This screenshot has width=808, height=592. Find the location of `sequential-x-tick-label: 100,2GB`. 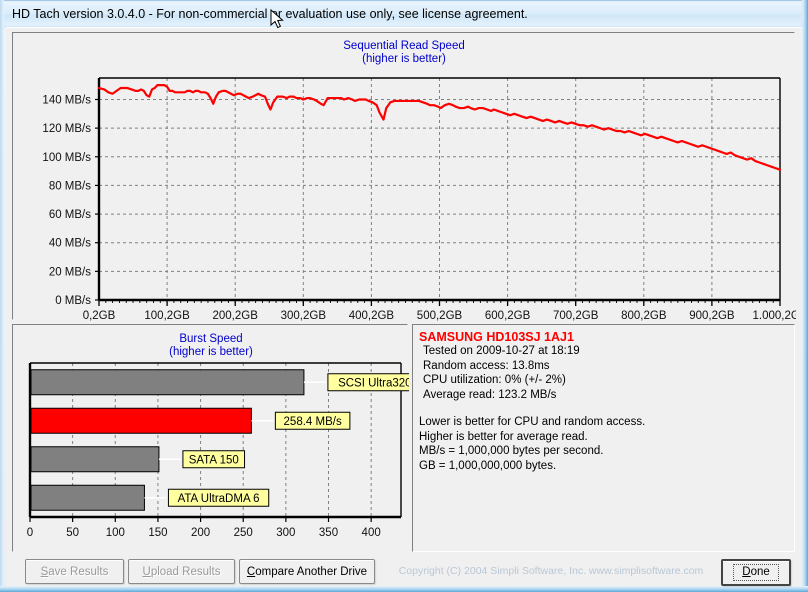

sequential-x-tick-label: 100,2GB is located at coordinates (167, 315).